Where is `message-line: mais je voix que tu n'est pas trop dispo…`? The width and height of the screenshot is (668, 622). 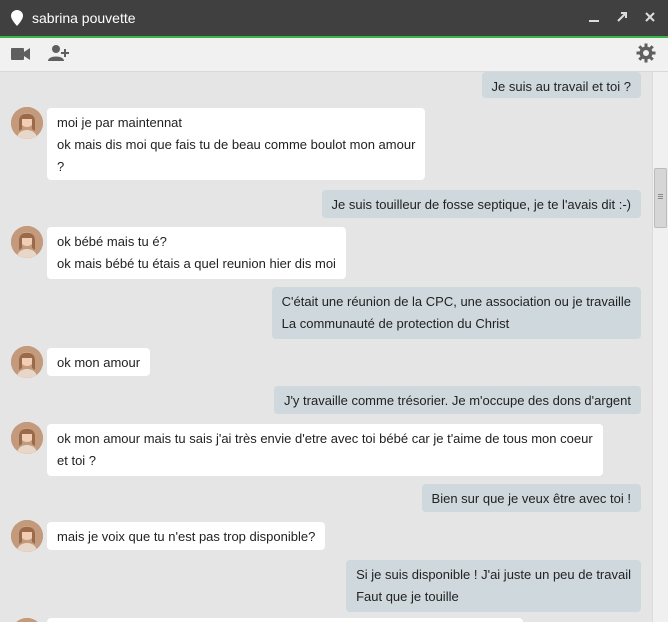 message-line: mais je voix que tu n'est pas trop dispo… is located at coordinates (186, 536).